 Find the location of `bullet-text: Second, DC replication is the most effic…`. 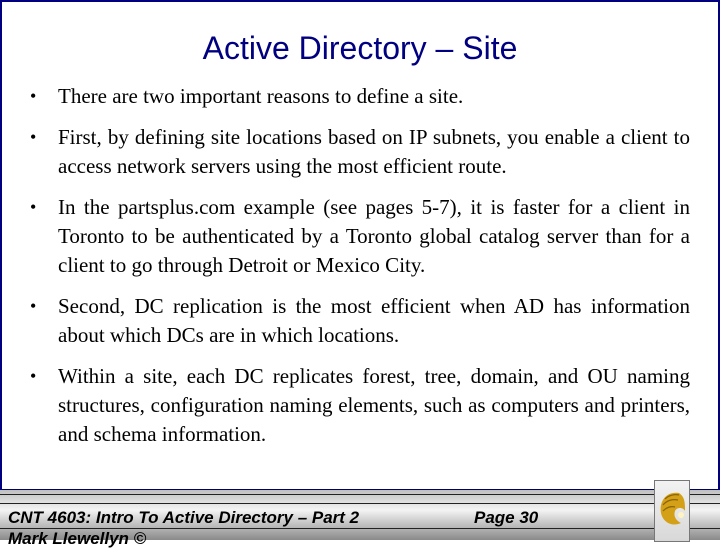

bullet-text: Second, DC replication is the most effic… is located at coordinates (374, 320).